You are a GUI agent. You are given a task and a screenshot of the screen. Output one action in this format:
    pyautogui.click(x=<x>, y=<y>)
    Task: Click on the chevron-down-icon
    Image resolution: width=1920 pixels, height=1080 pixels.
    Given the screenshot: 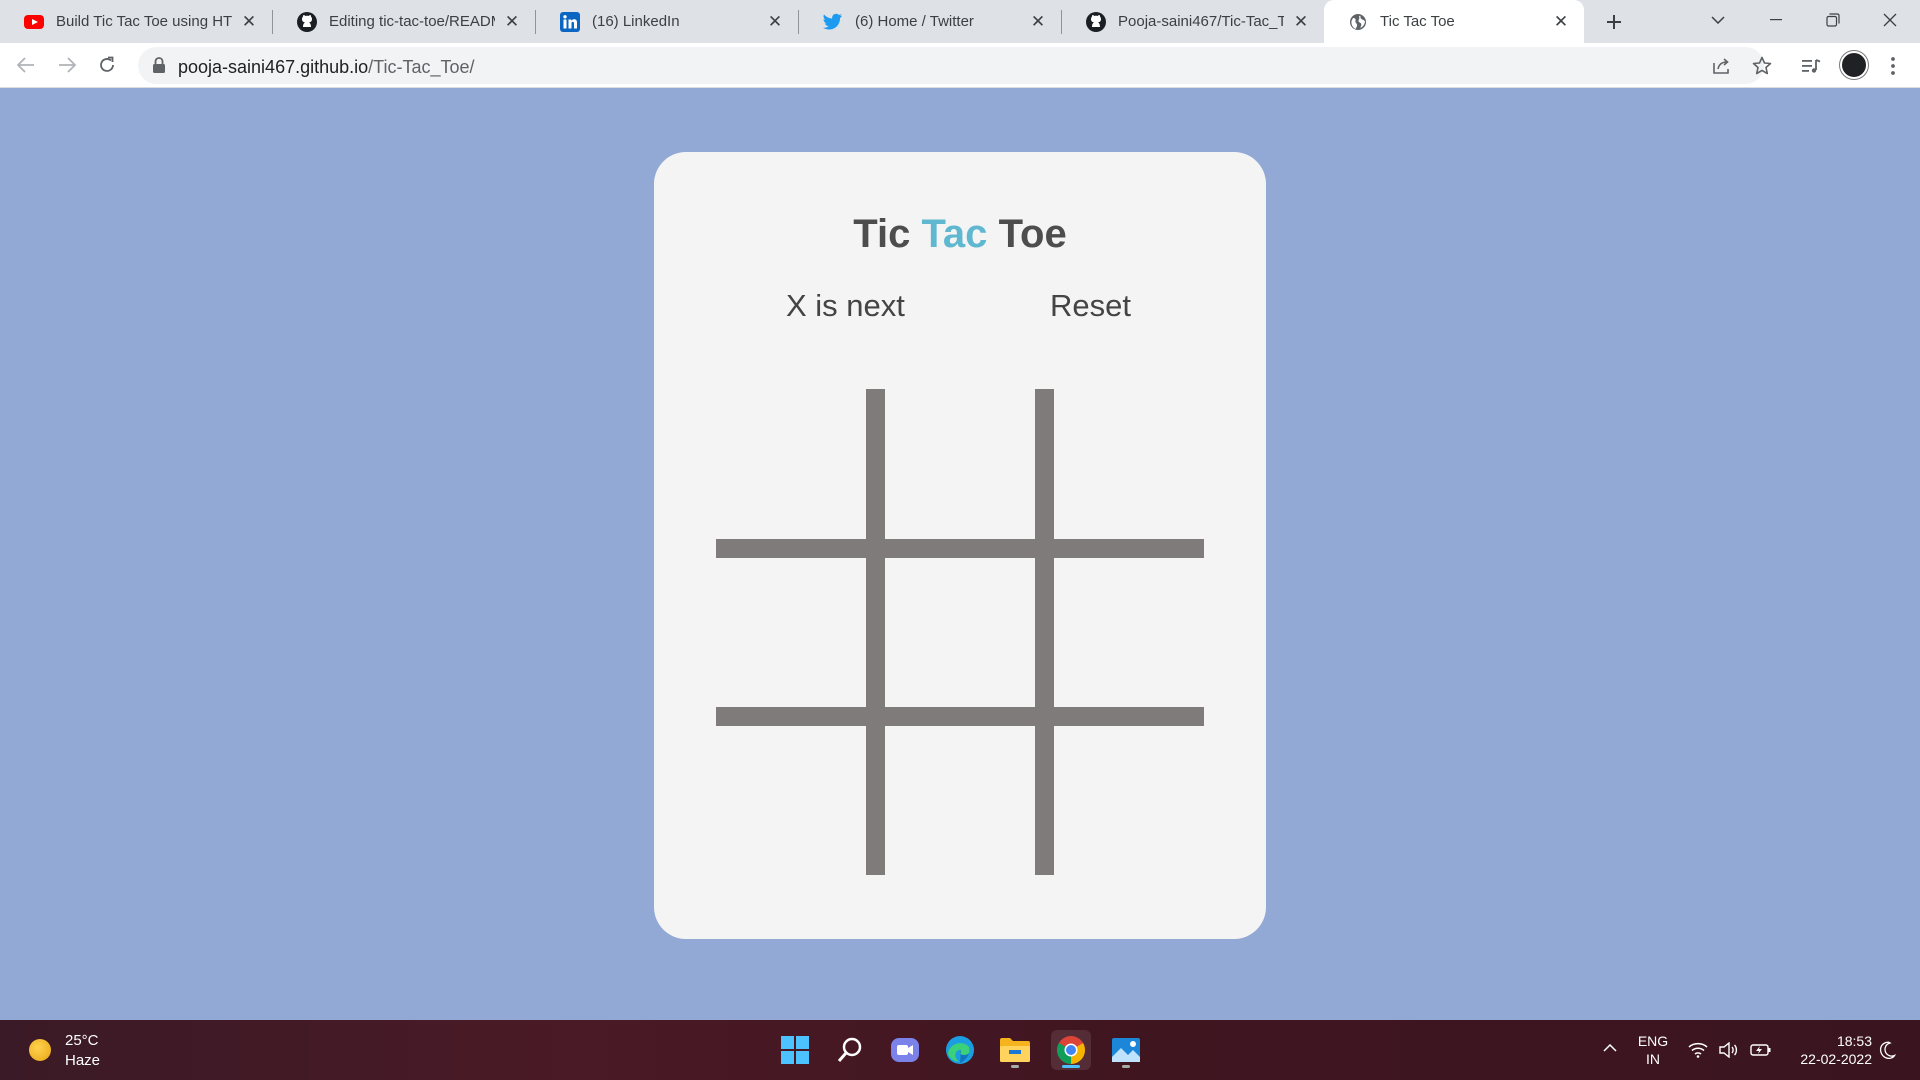 What is the action you would take?
    pyautogui.click(x=1718, y=20)
    